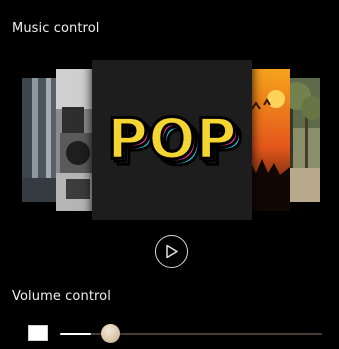 This screenshot has height=349, width=339. What do you see at coordinates (268, 140) in the screenshot?
I see `album-cover-right` at bounding box center [268, 140].